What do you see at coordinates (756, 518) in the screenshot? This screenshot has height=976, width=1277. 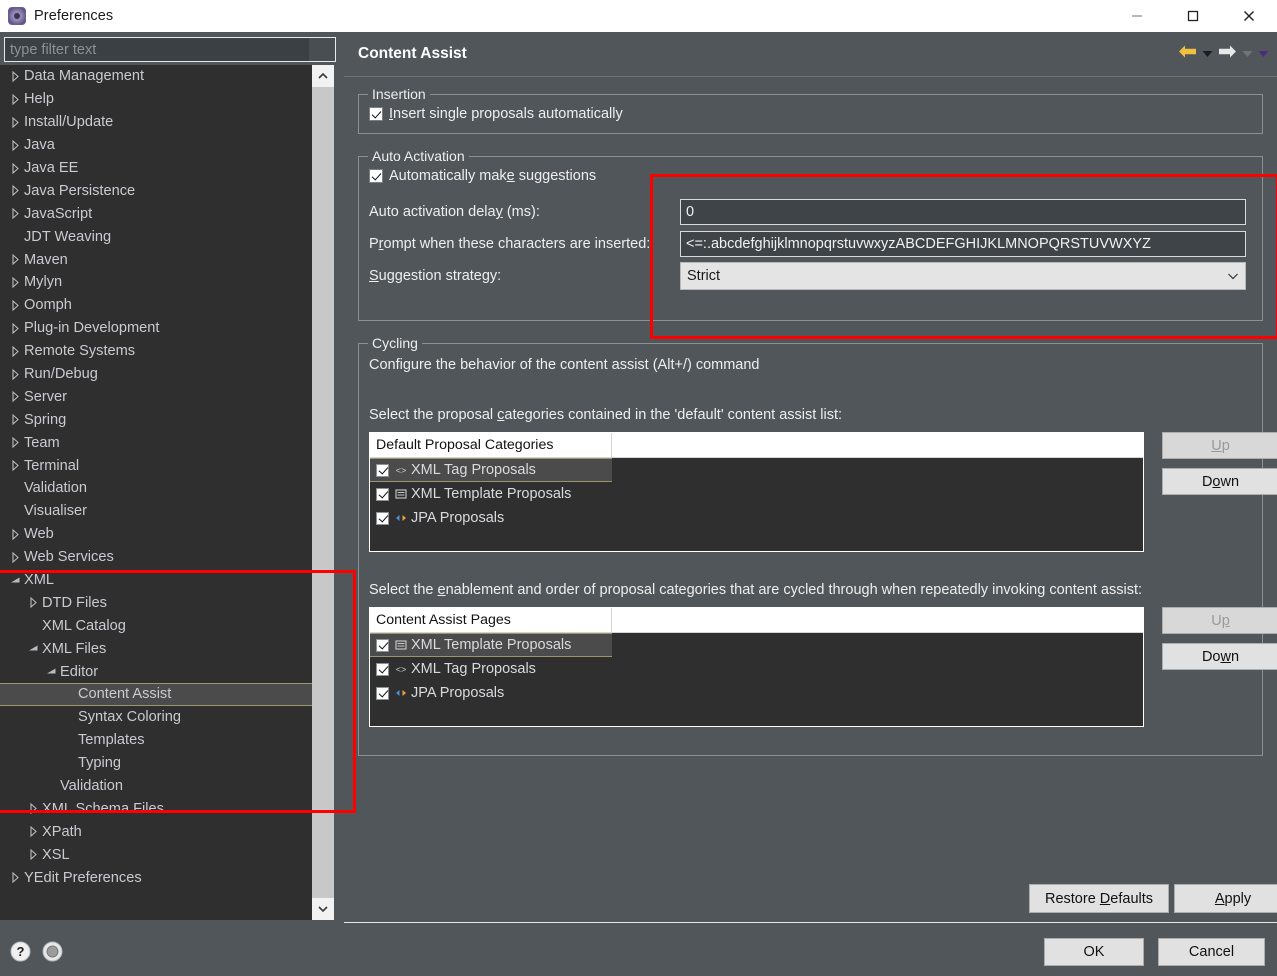 I see `list-item: JPA Proposals` at bounding box center [756, 518].